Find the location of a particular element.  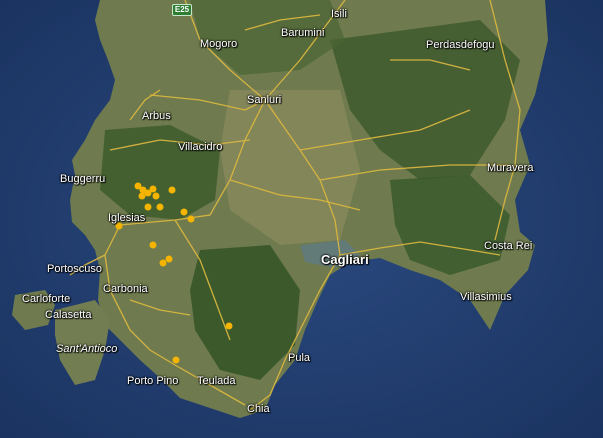

place-label-teulada: Teulada is located at coordinates (216, 381).